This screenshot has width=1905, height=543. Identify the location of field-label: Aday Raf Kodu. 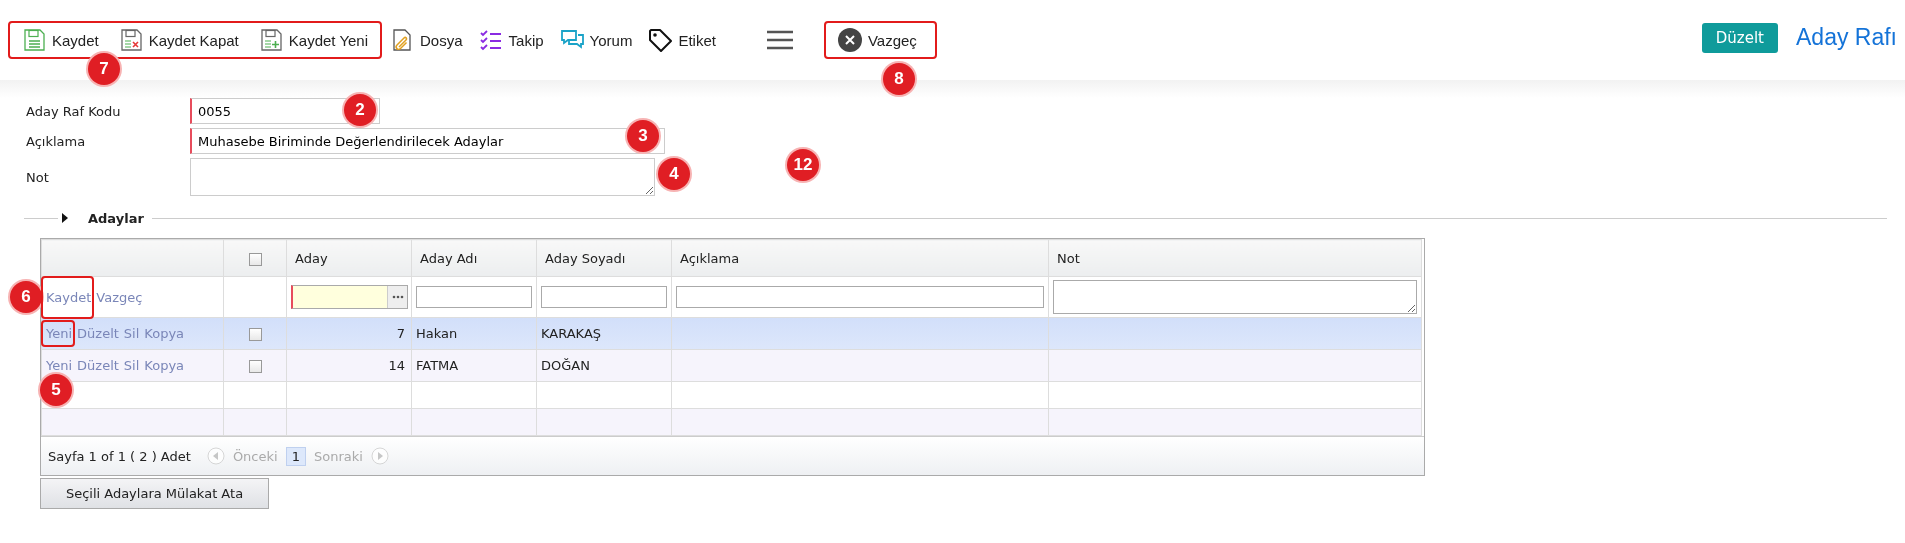
(73, 111).